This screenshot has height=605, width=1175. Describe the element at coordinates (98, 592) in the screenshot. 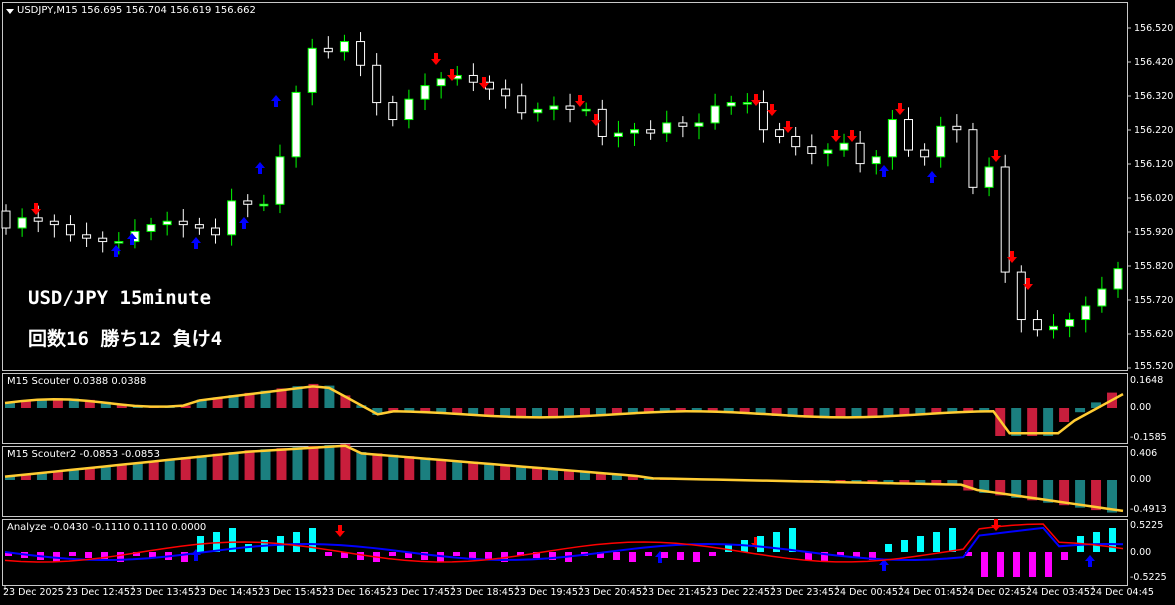

I see `time-tick: 23 Dec 12:45` at that location.